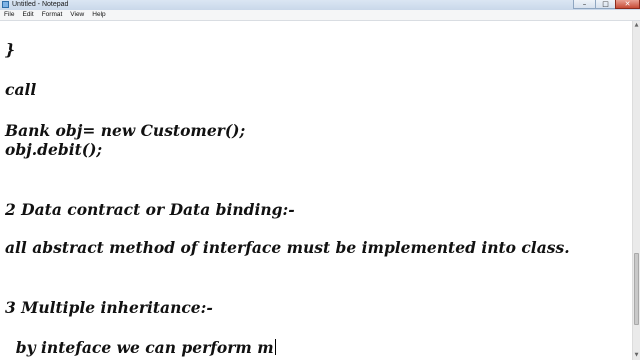  What do you see at coordinates (27, 15) in the screenshot?
I see `menu-edit: Edit` at bounding box center [27, 15].